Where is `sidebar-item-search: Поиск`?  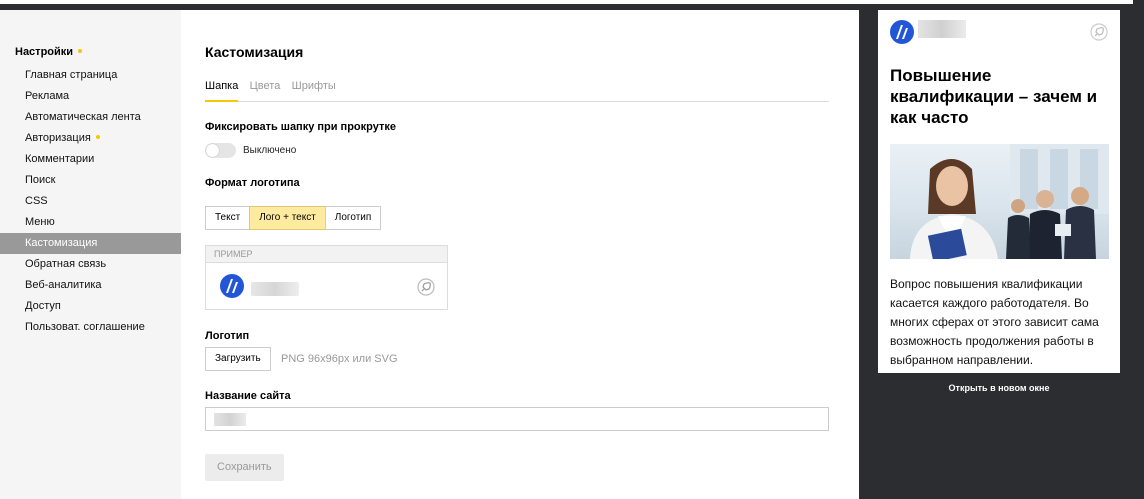
sidebar-item-search: Поиск is located at coordinates (90, 180).